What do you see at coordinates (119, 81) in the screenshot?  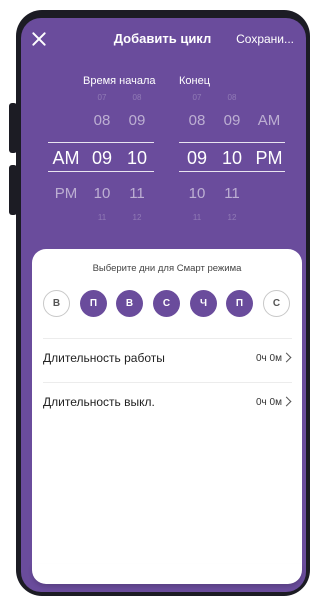 I see `start-time-label: Время начала` at bounding box center [119, 81].